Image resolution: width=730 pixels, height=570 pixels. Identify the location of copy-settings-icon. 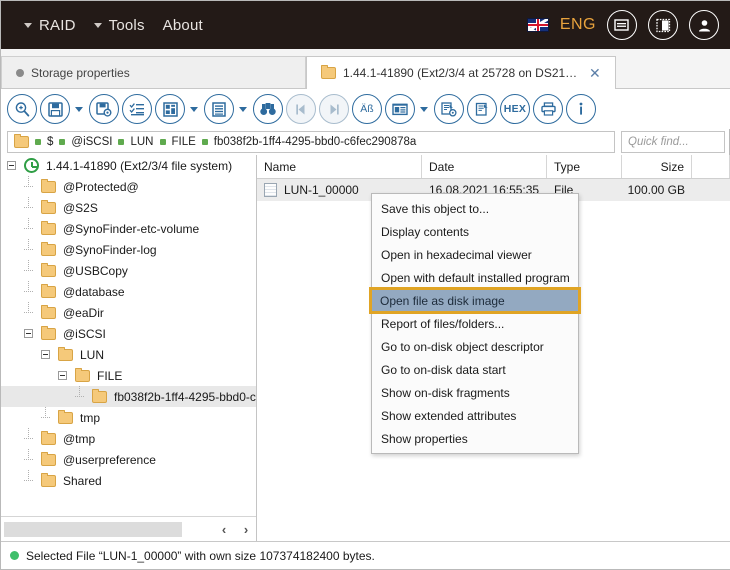
(449, 109).